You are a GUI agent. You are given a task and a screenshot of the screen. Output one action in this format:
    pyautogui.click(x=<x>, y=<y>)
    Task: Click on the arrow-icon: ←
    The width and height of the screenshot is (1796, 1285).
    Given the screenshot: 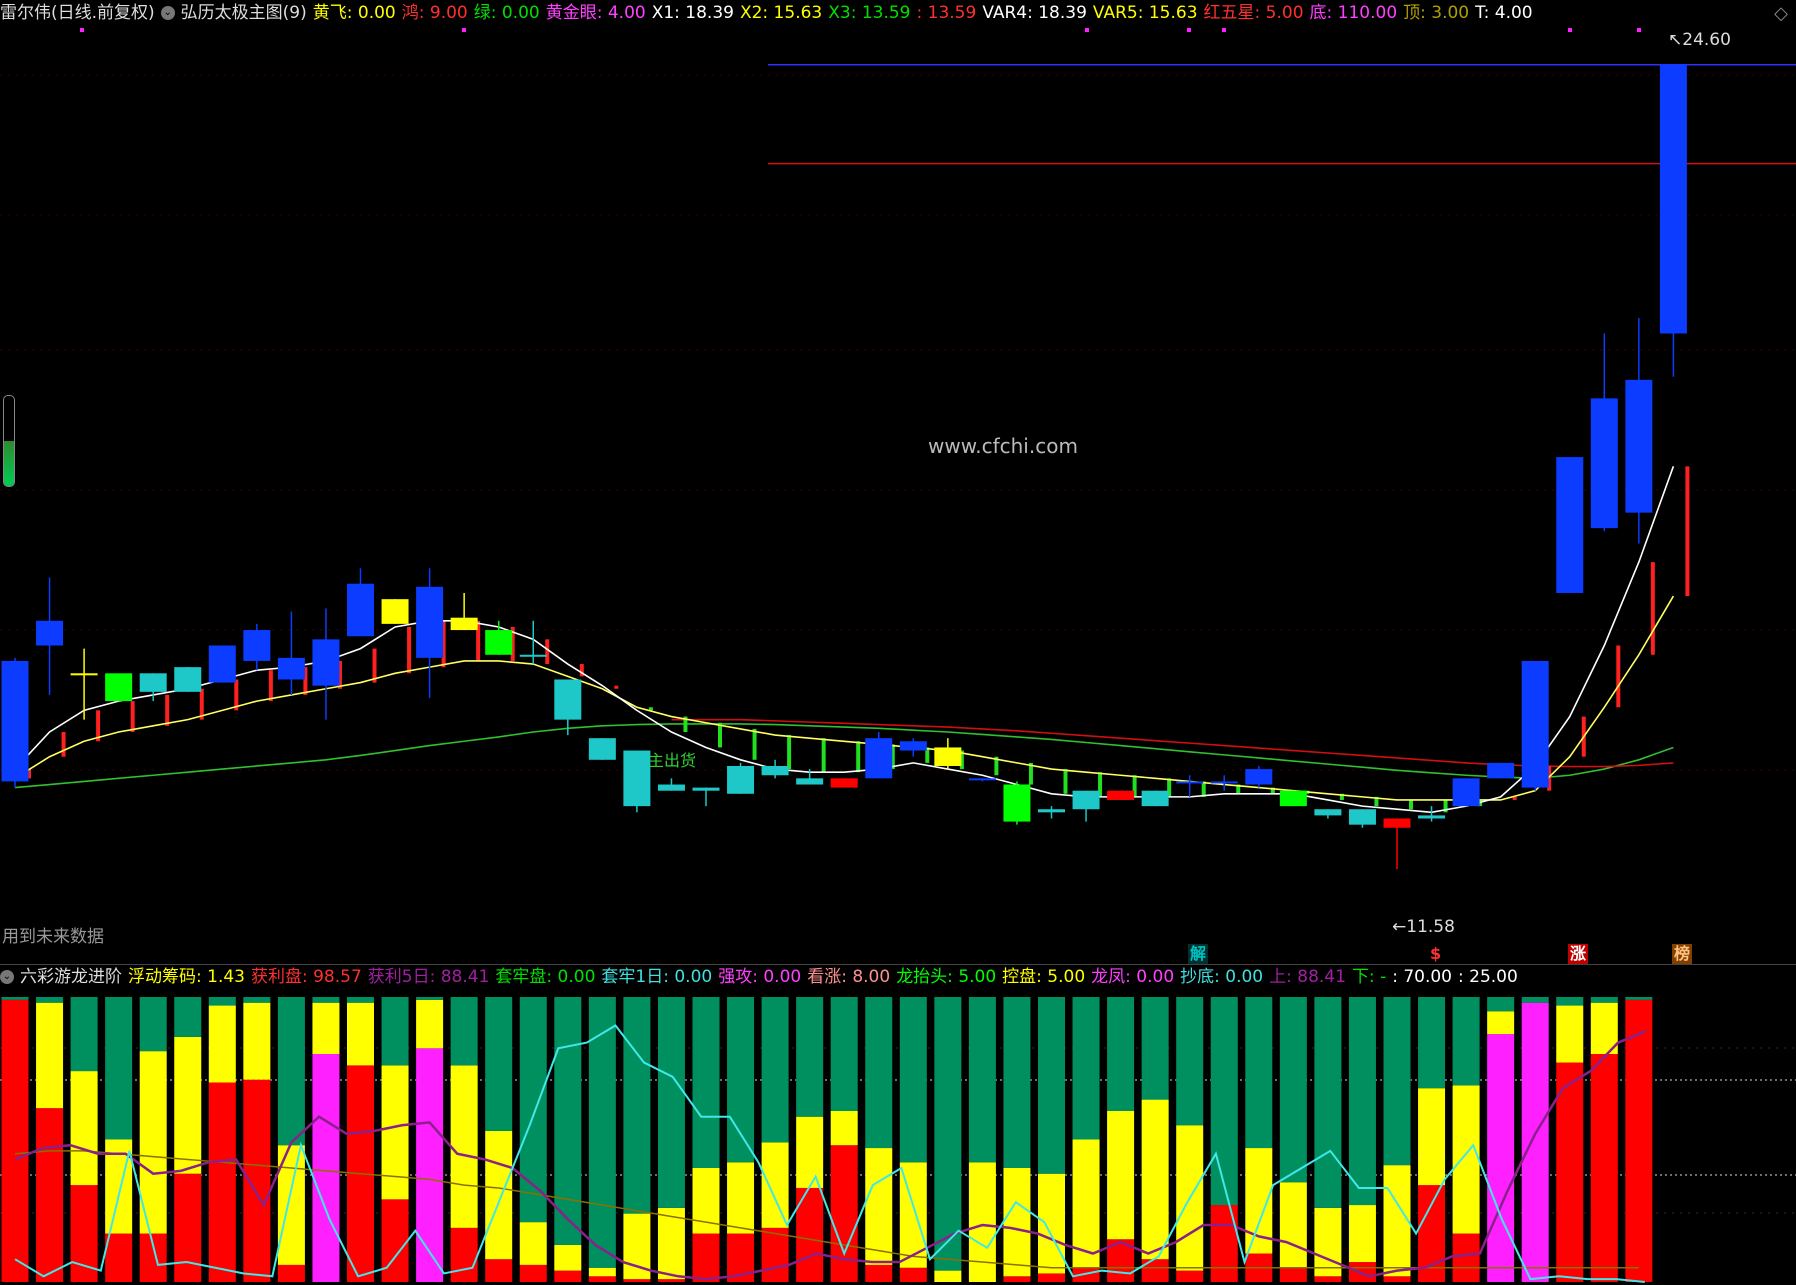 What is the action you would take?
    pyautogui.click(x=1399, y=927)
    